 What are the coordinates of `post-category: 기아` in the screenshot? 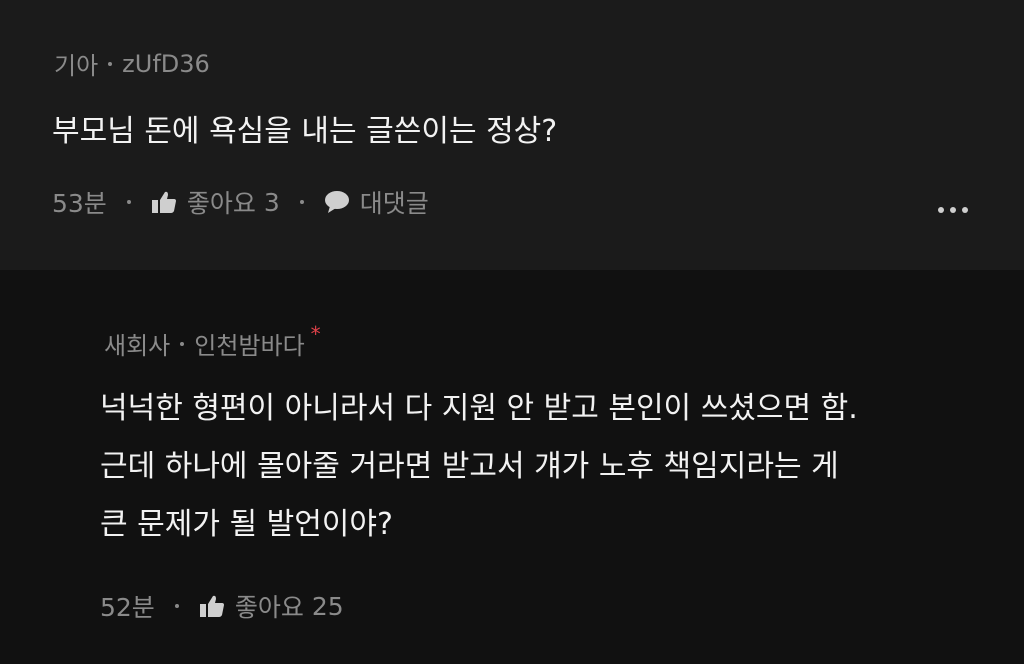 It's located at (76, 63).